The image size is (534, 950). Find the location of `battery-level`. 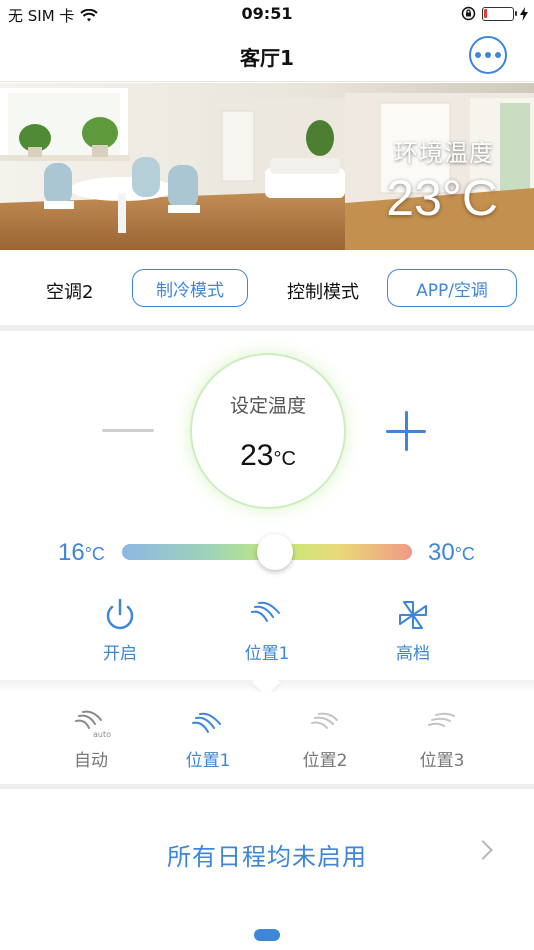

battery-level is located at coordinates (485, 13).